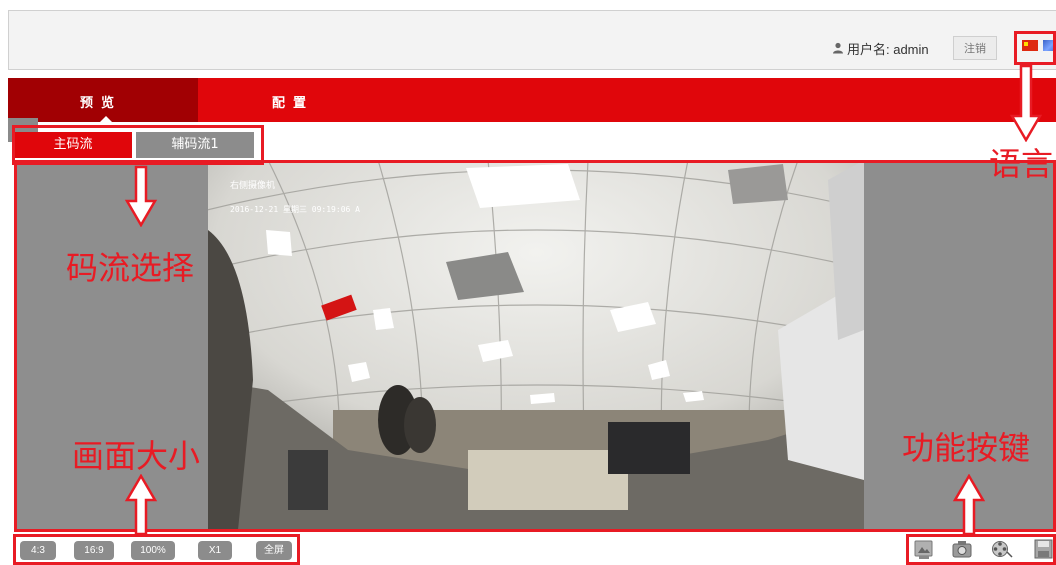  I want to click on language-arrow-icon, so click(1026, 103).